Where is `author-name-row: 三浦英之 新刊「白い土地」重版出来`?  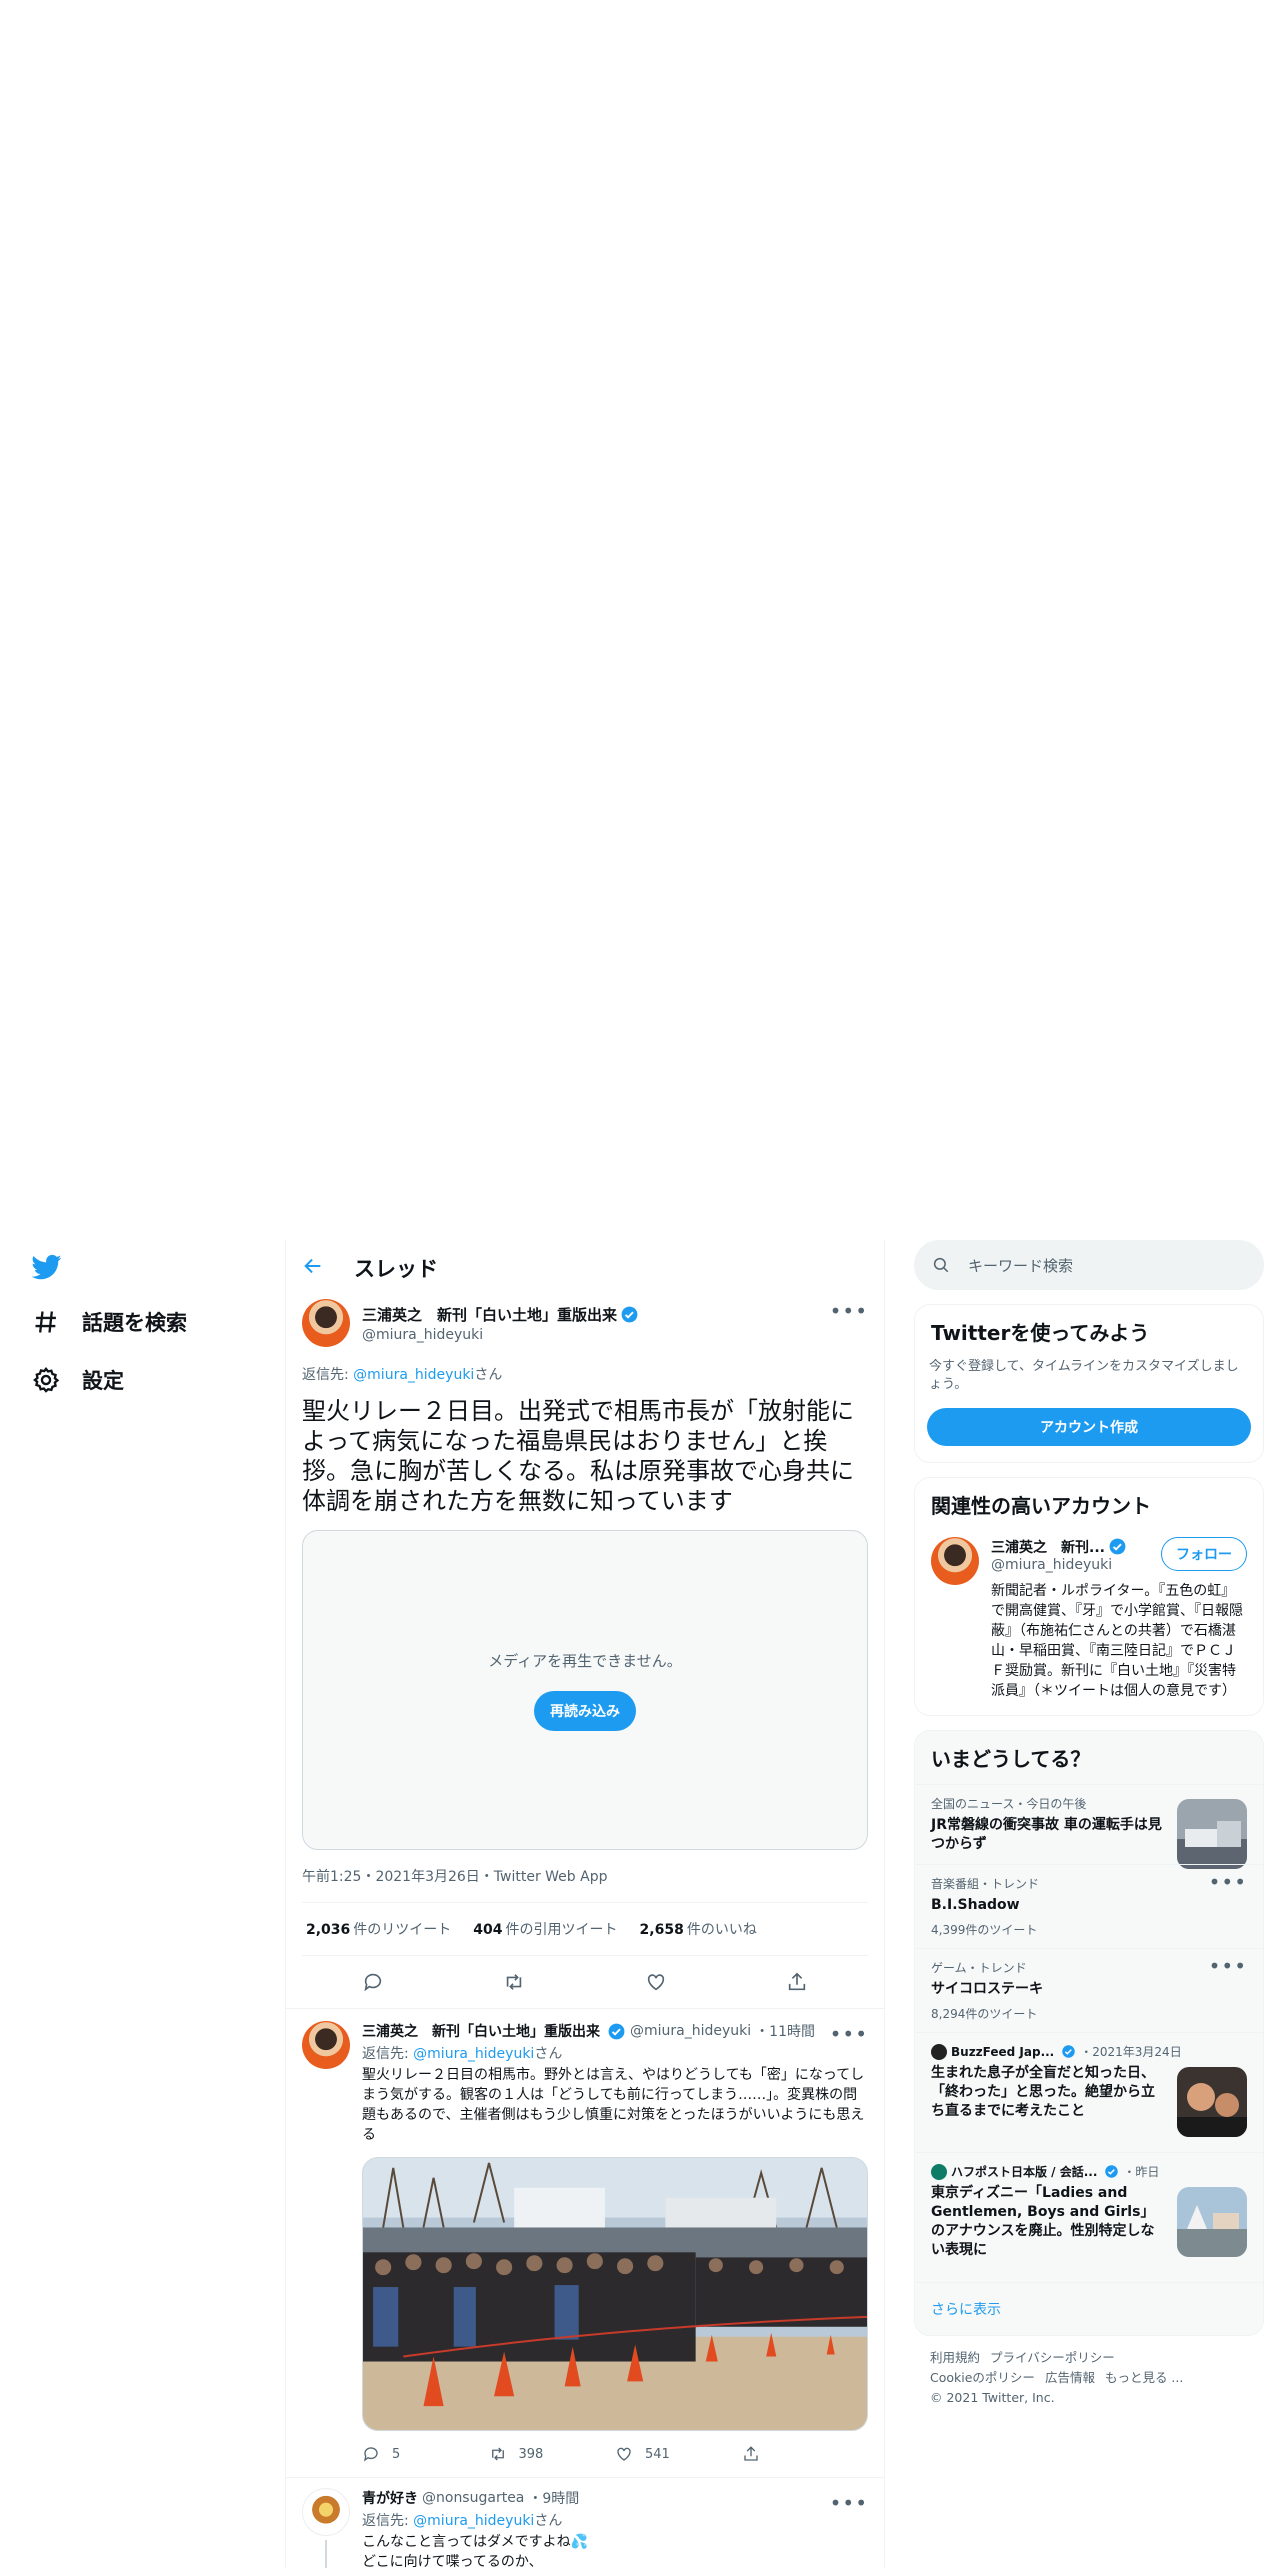 author-name-row: 三浦英之 新刊「白い土地」重版出来 is located at coordinates (500, 1314).